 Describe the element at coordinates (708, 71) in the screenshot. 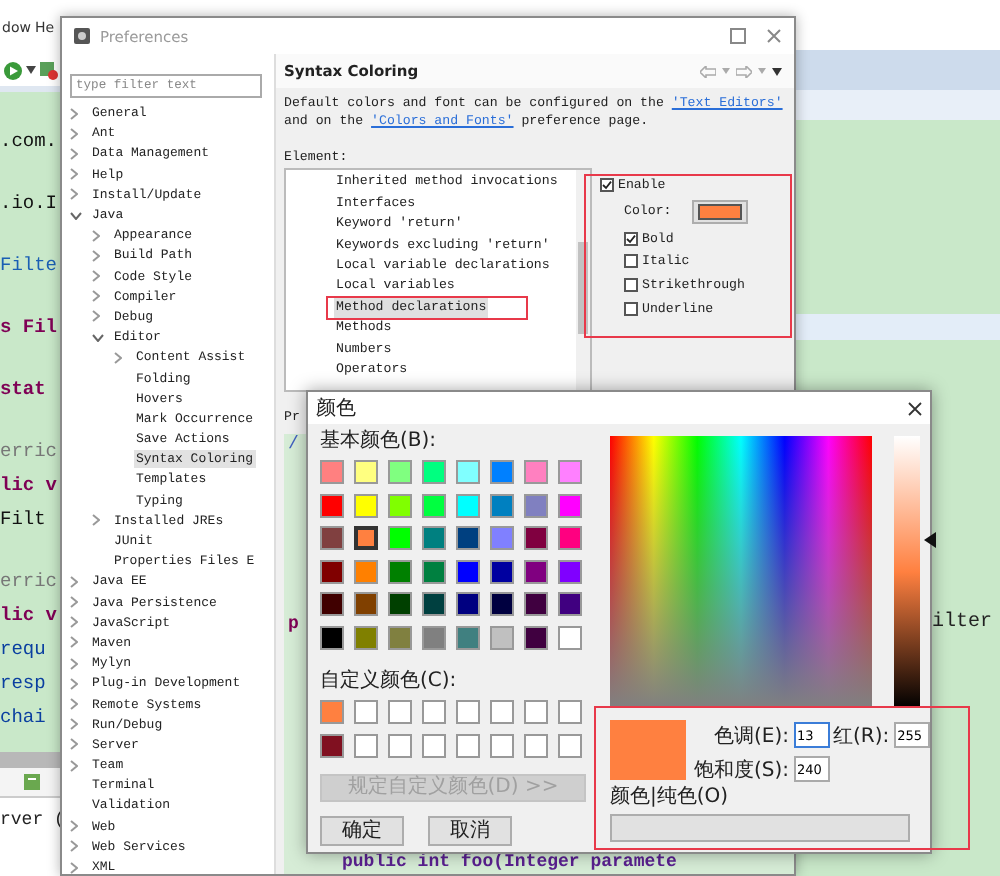

I see `back-icon` at that location.